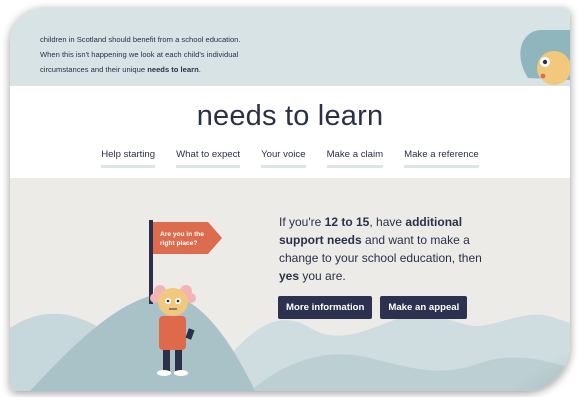 The height and width of the screenshot is (397, 580). Describe the element at coordinates (182, 234) in the screenshot. I see `flag-line-1: Are you in the` at that location.